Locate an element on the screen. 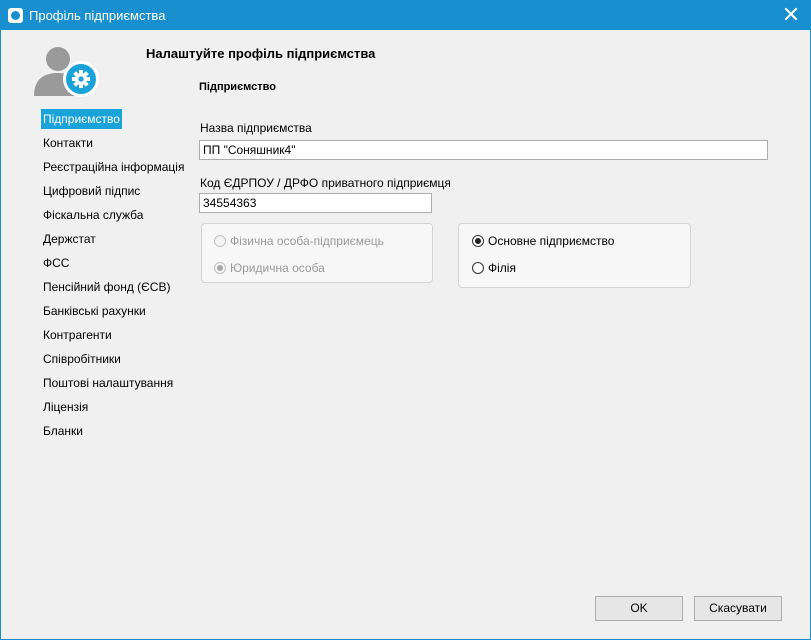 This screenshot has height=640, width=811. nav-item-label: Банківські рахунки is located at coordinates (94, 311).